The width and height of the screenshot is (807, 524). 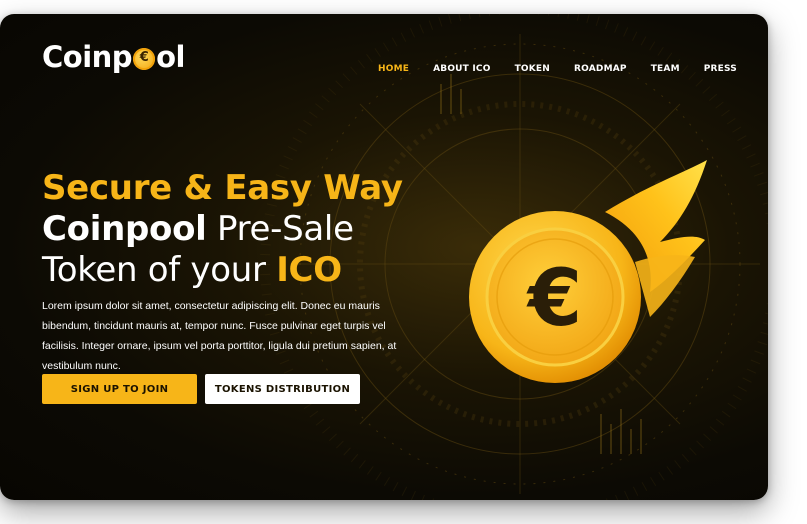 What do you see at coordinates (87, 57) in the screenshot?
I see `logo-text-prefix: Coinp` at bounding box center [87, 57].